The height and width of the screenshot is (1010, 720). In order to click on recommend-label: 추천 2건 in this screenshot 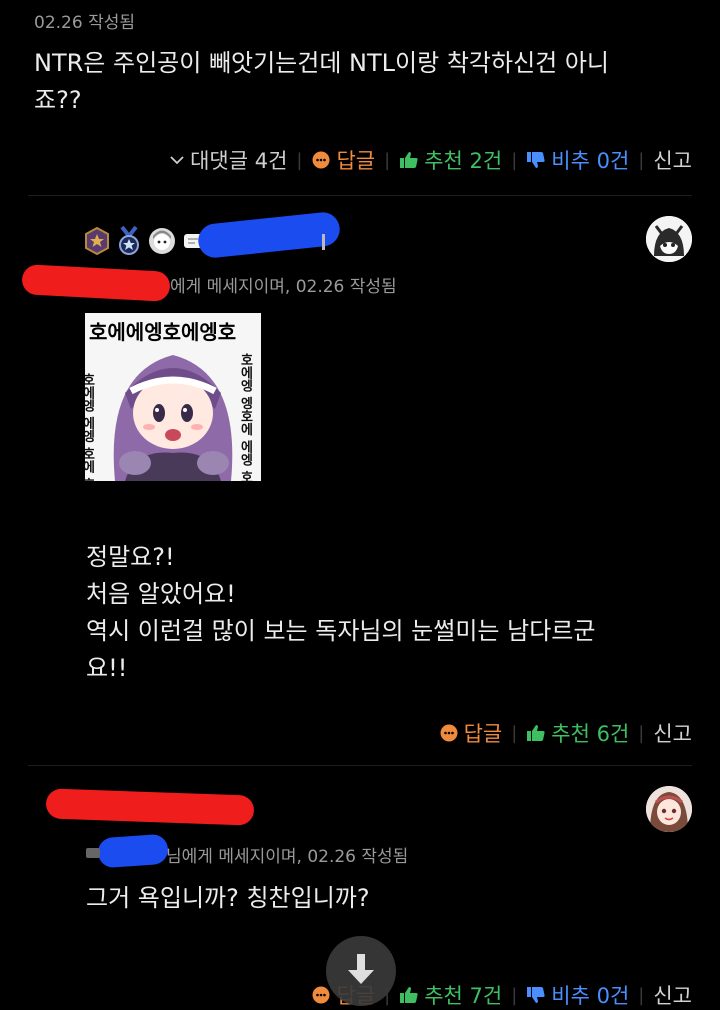, I will do `click(463, 161)`.